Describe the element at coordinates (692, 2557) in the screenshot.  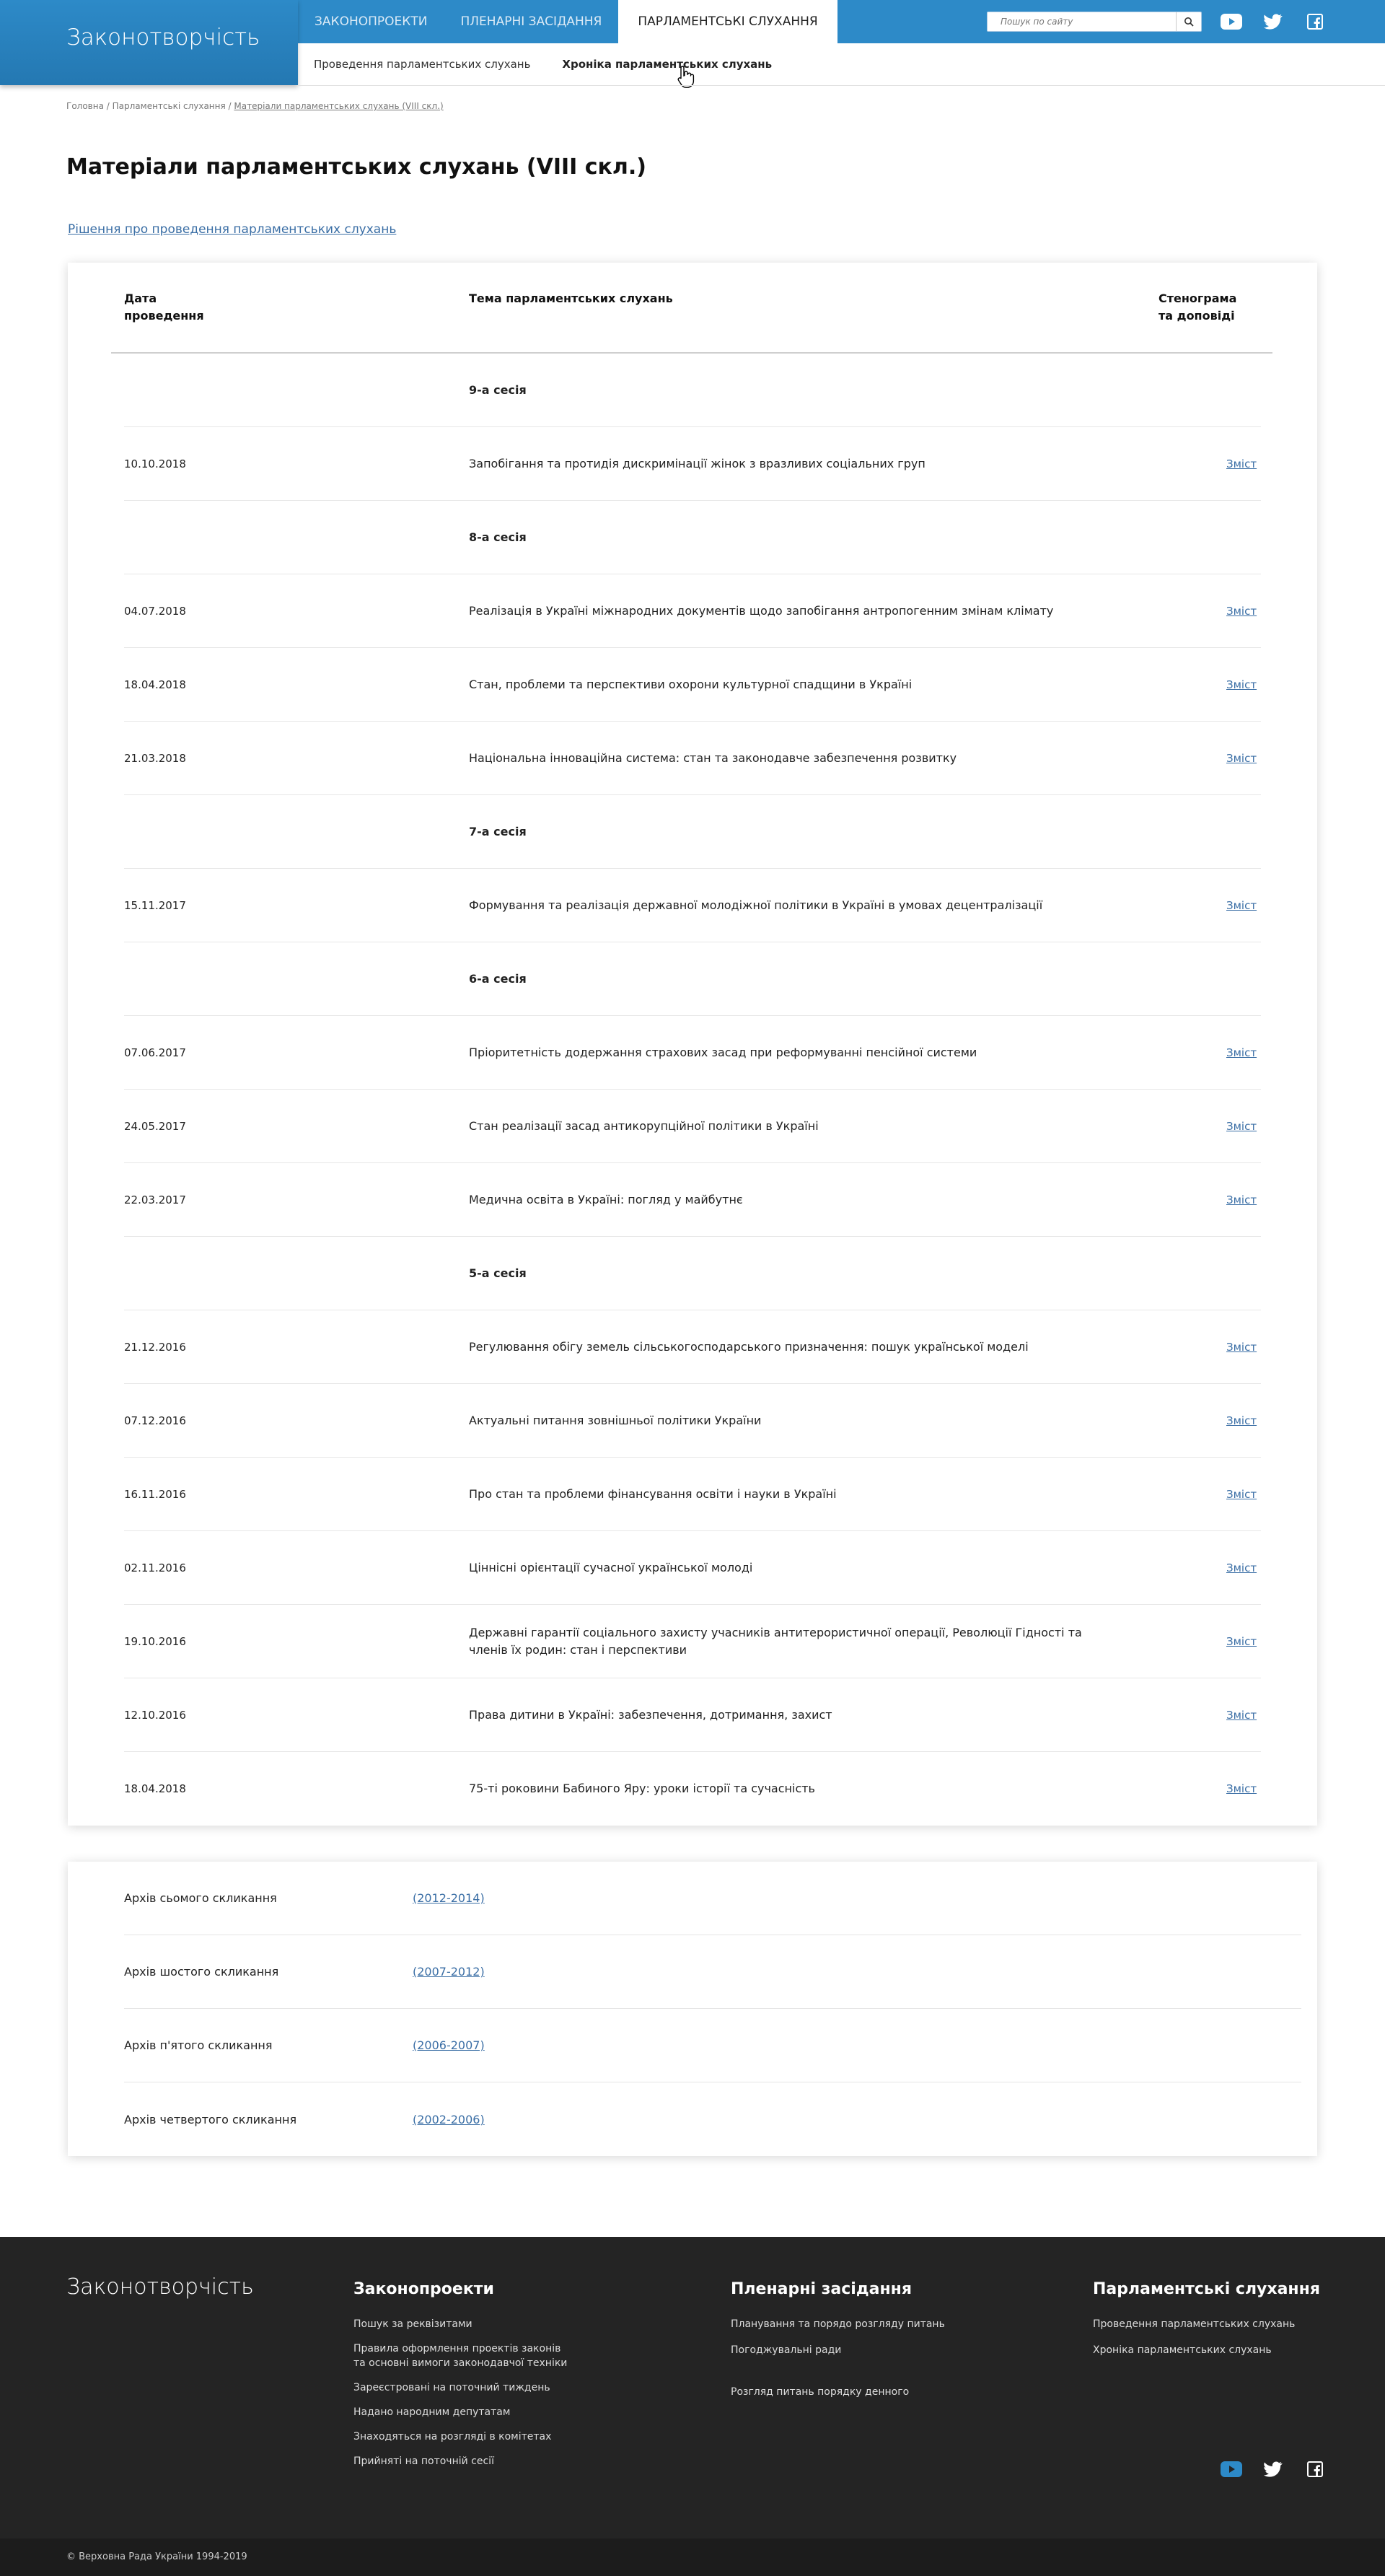
I see `footer-bottom: © Верховна Рада України 1994-2019` at that location.